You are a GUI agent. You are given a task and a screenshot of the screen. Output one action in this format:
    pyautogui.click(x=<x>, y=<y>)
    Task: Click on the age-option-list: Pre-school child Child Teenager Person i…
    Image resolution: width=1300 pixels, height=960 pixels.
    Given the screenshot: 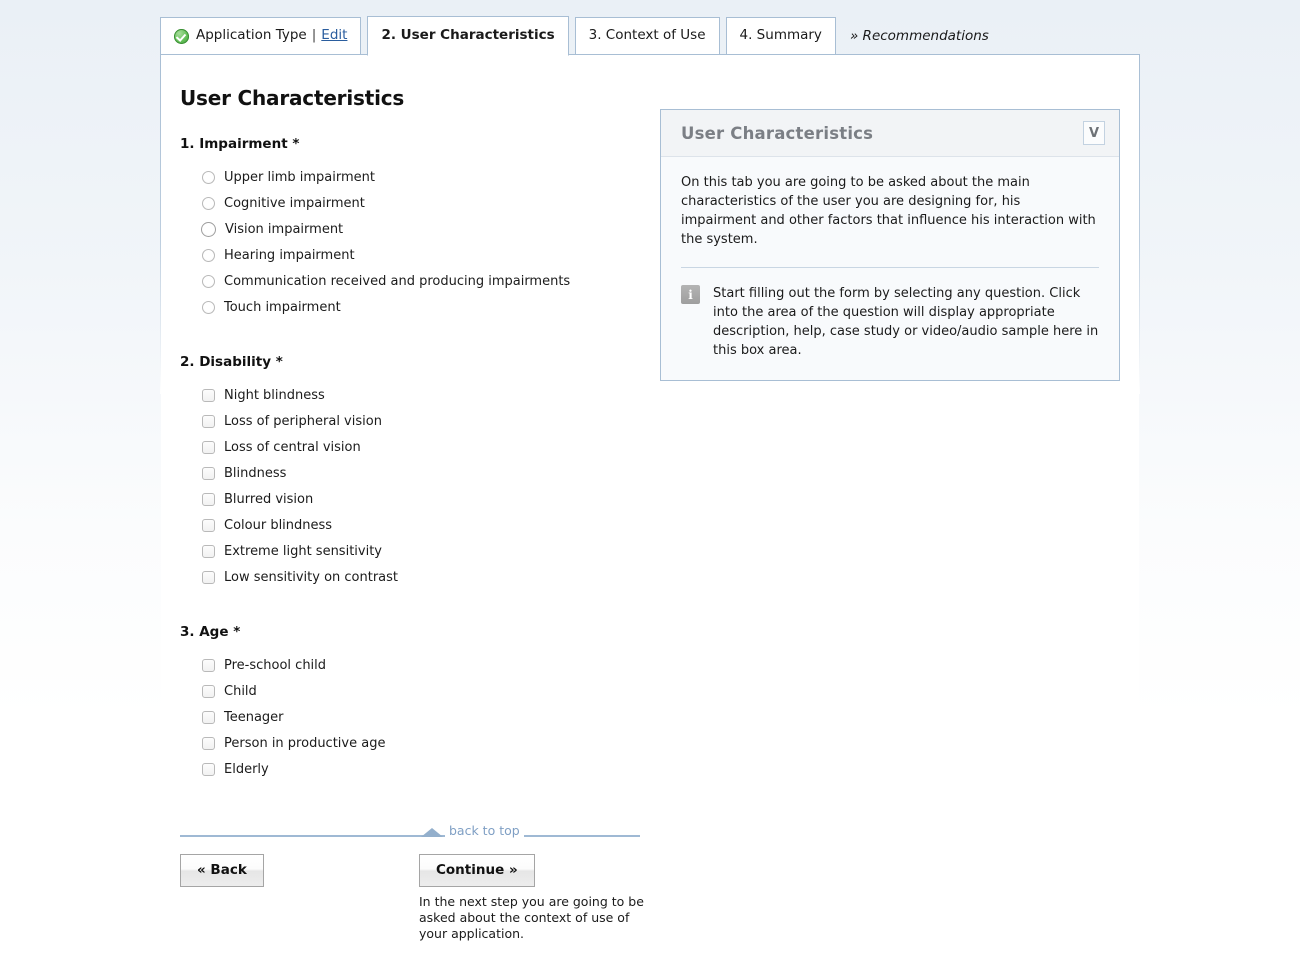 What is the action you would take?
    pyautogui.click(x=282, y=717)
    